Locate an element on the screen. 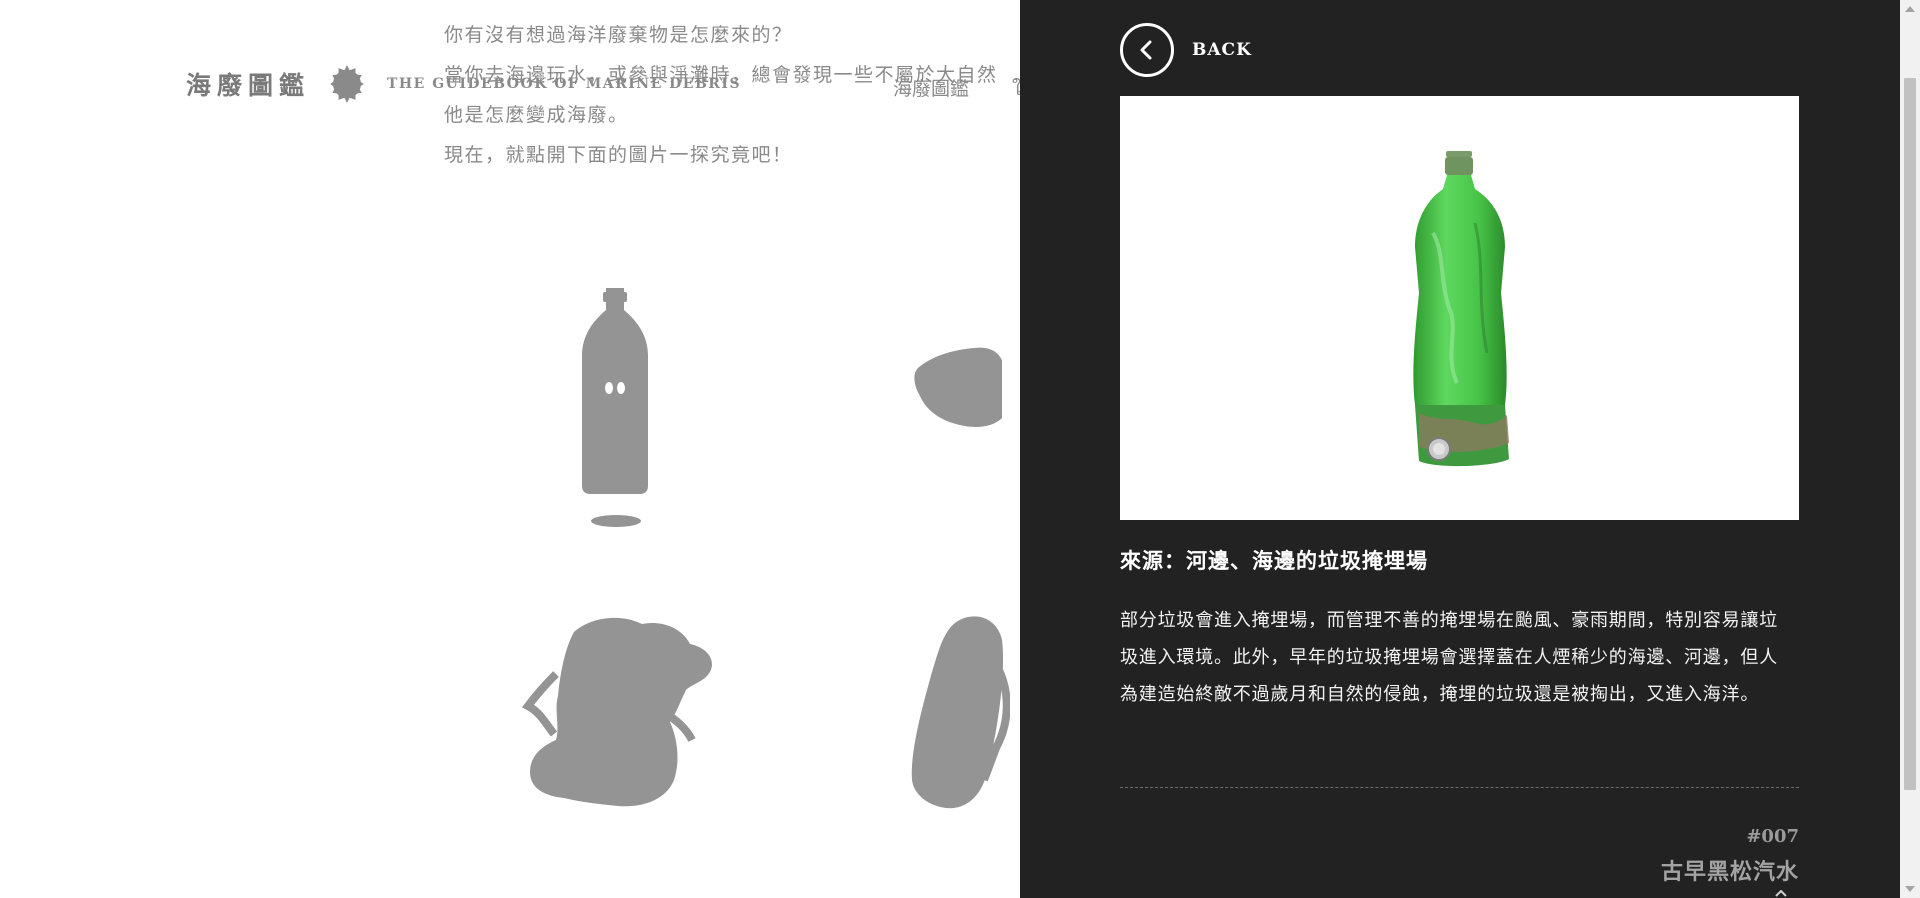  item-name: 古早黑松汽水 is located at coordinates (1729, 872).